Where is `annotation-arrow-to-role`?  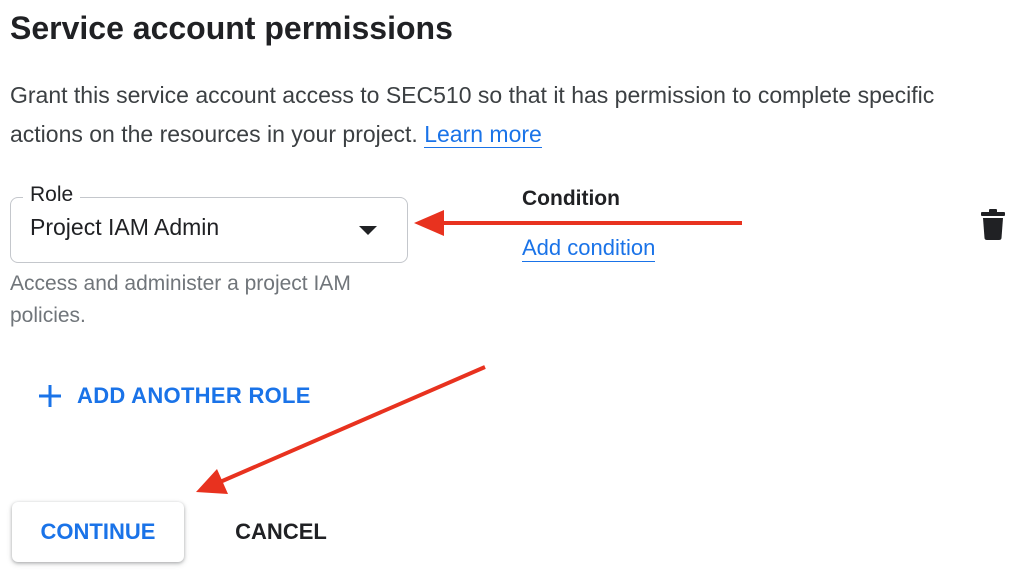
annotation-arrow-to-role is located at coordinates (578, 223).